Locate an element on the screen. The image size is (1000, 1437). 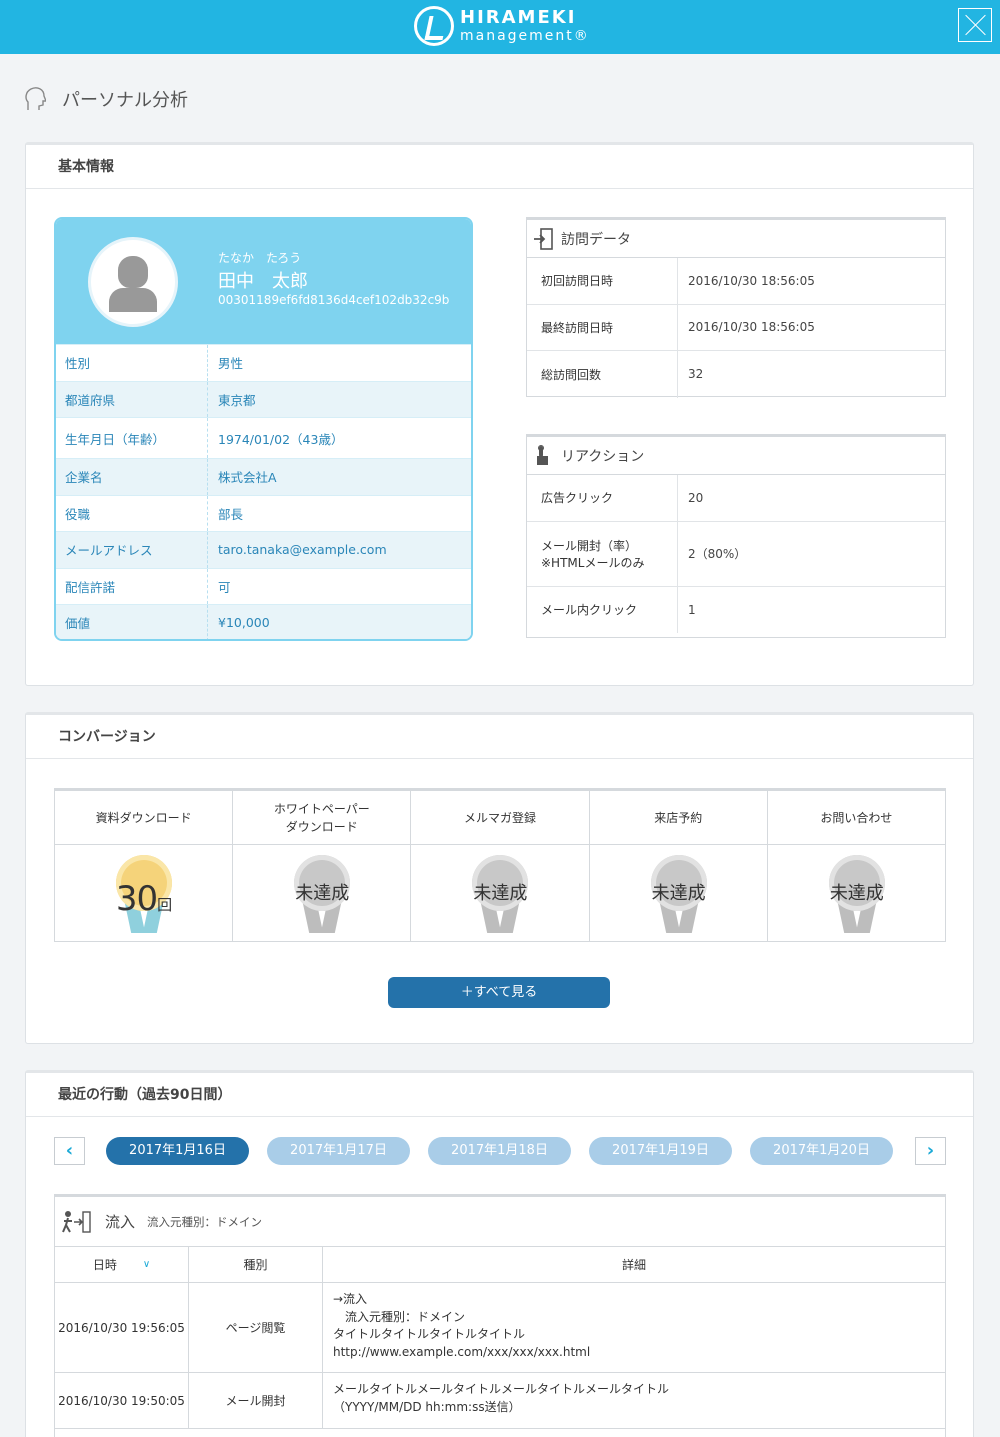
gold-medal-icon: 30回 is located at coordinates (144, 900).